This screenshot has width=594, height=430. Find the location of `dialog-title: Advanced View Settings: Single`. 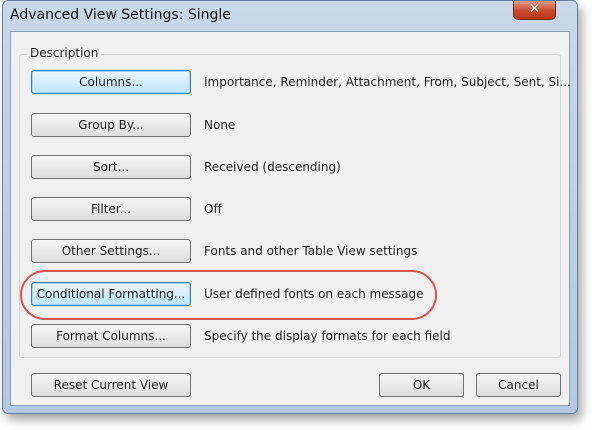

dialog-title: Advanced View Settings: Single is located at coordinates (120, 15).